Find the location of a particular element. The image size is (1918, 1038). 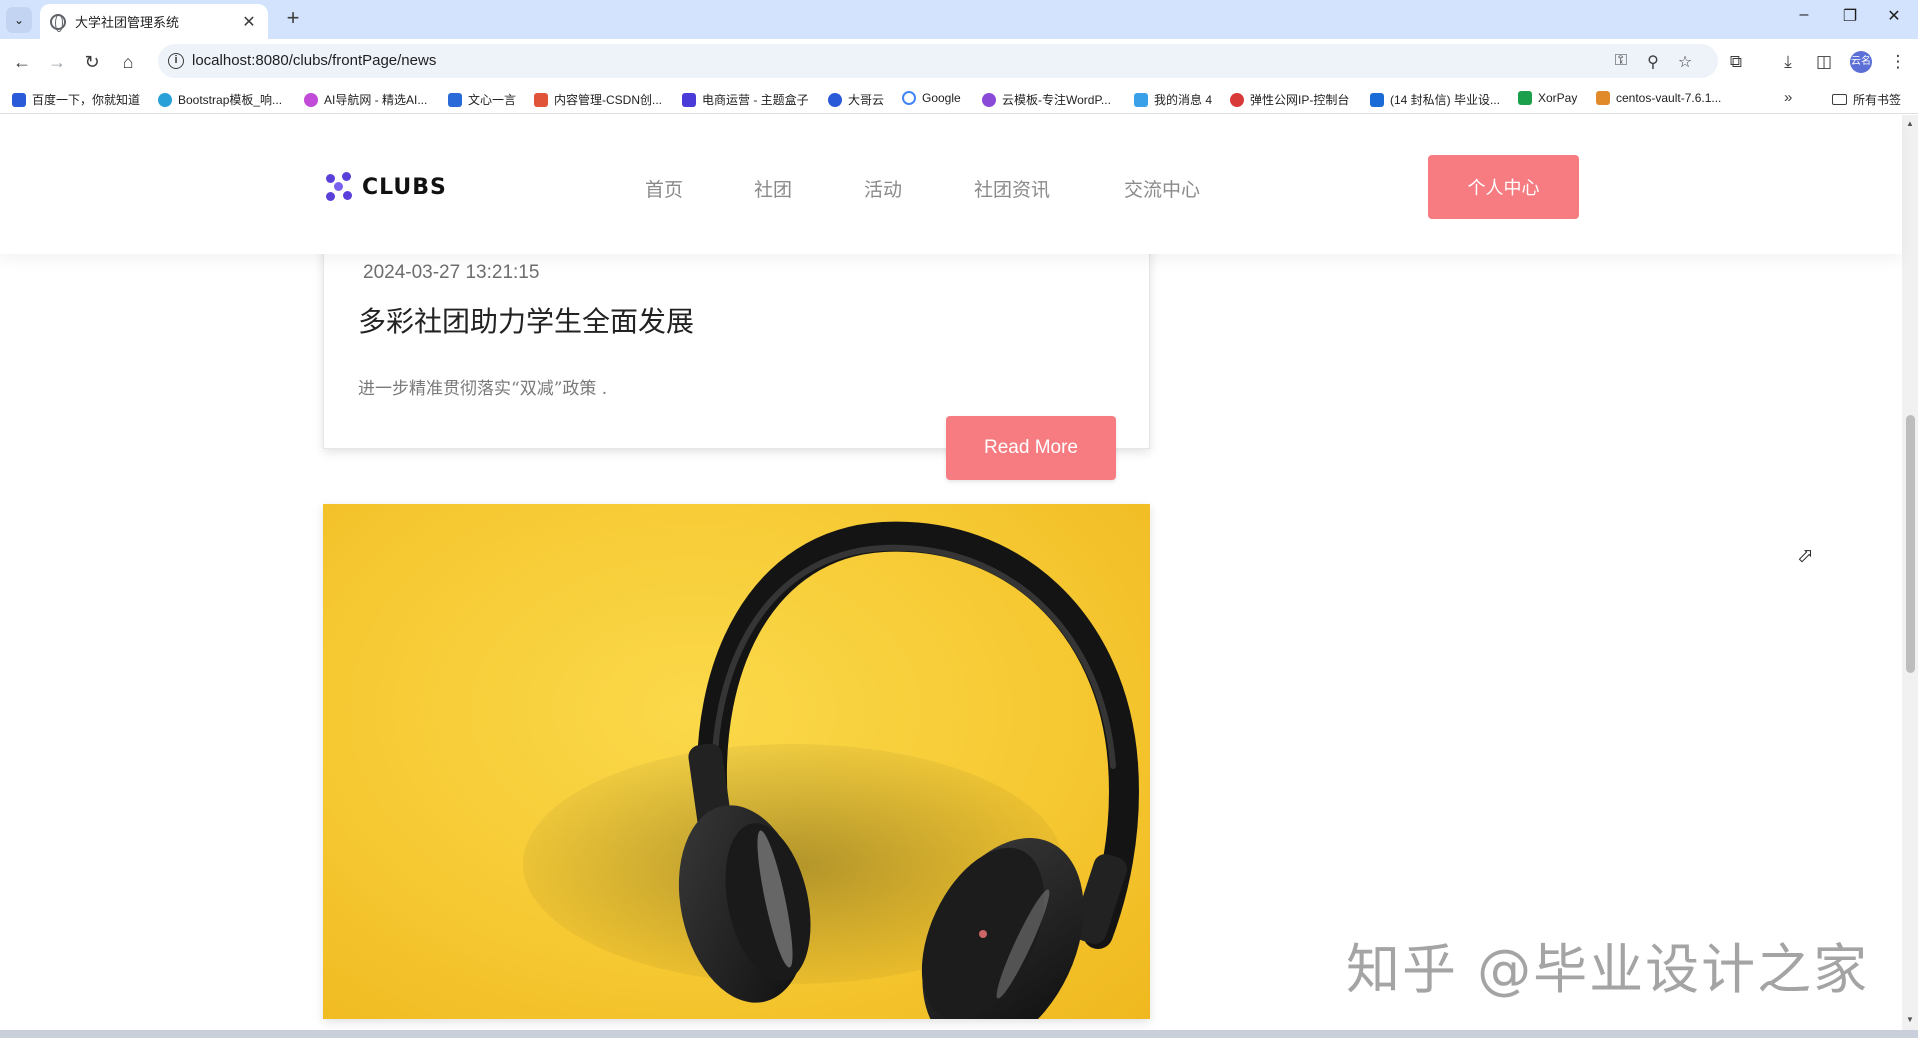

bookmark-item: 大哥云 is located at coordinates (856, 99).